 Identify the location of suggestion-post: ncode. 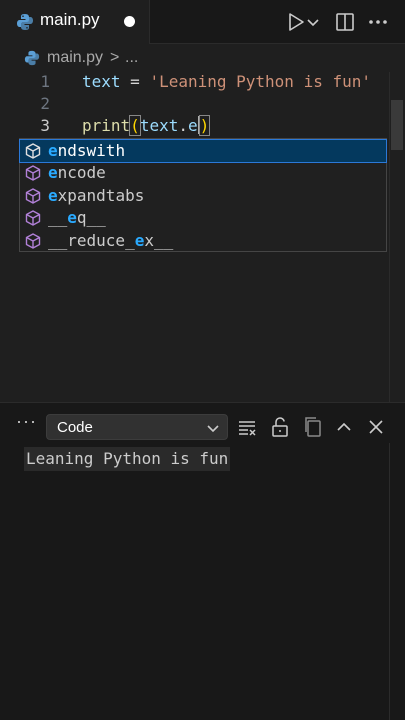
(81, 173).